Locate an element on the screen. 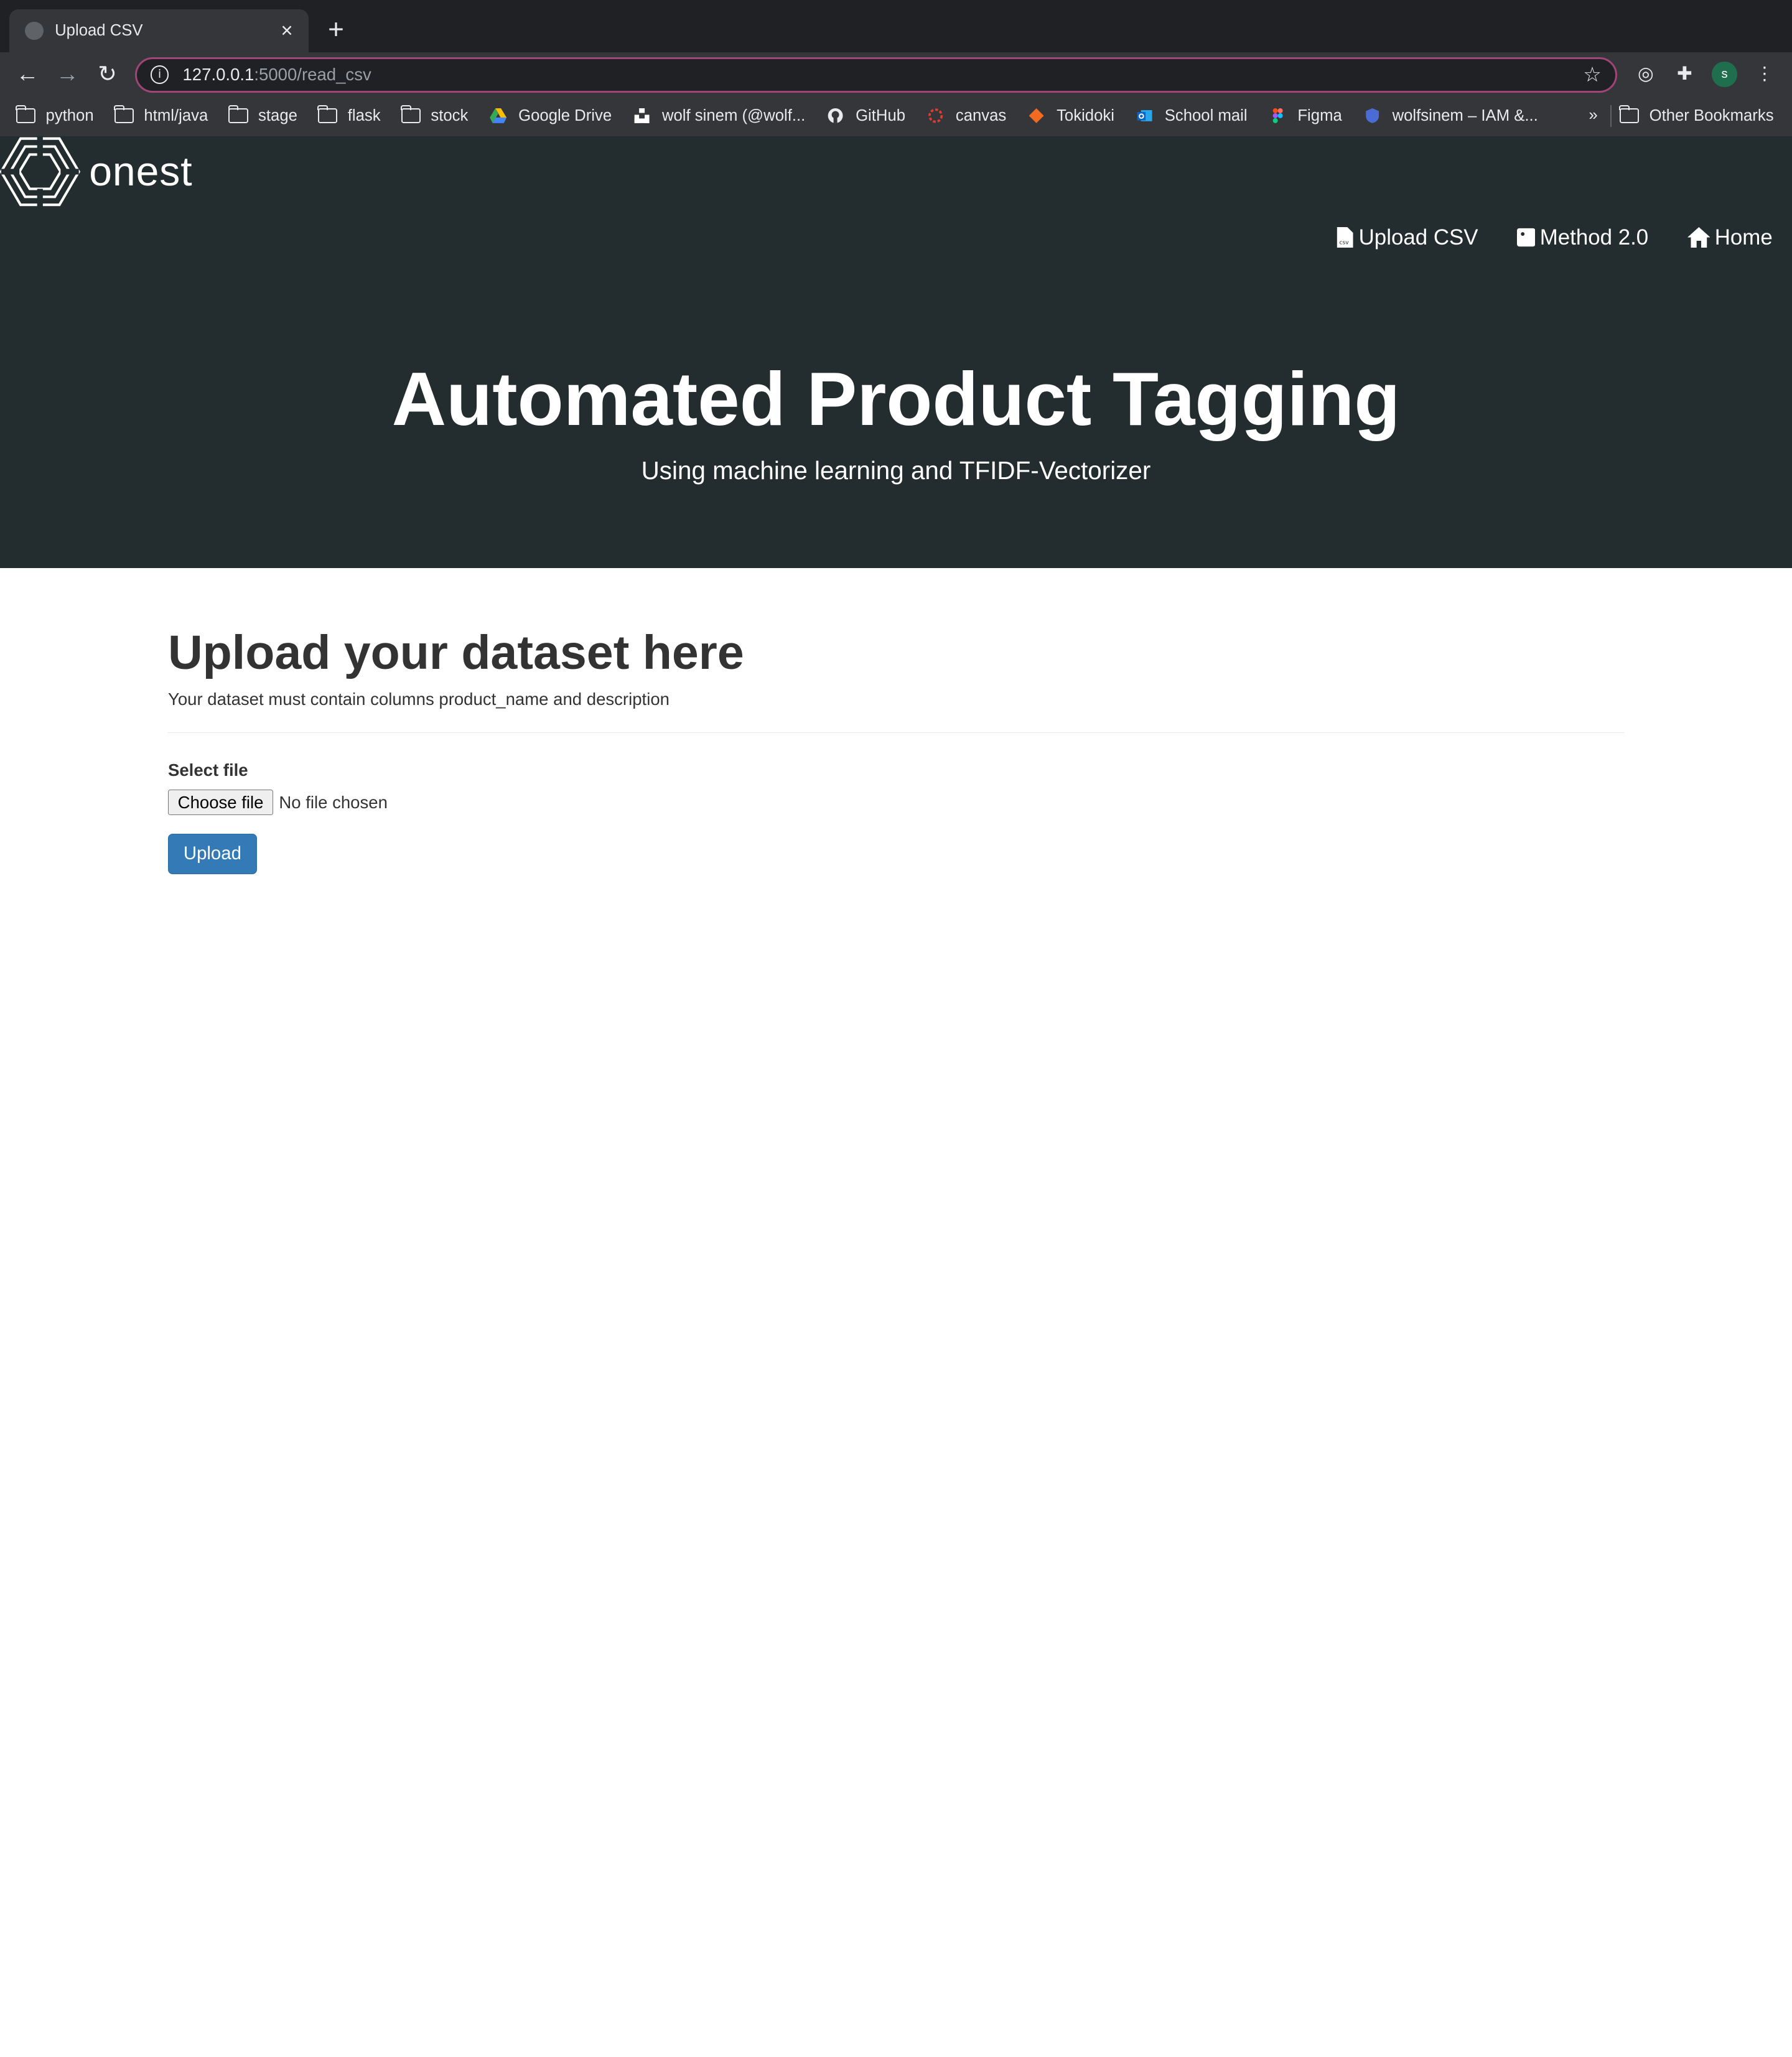  choose-file-button: Choose file is located at coordinates (220, 802).